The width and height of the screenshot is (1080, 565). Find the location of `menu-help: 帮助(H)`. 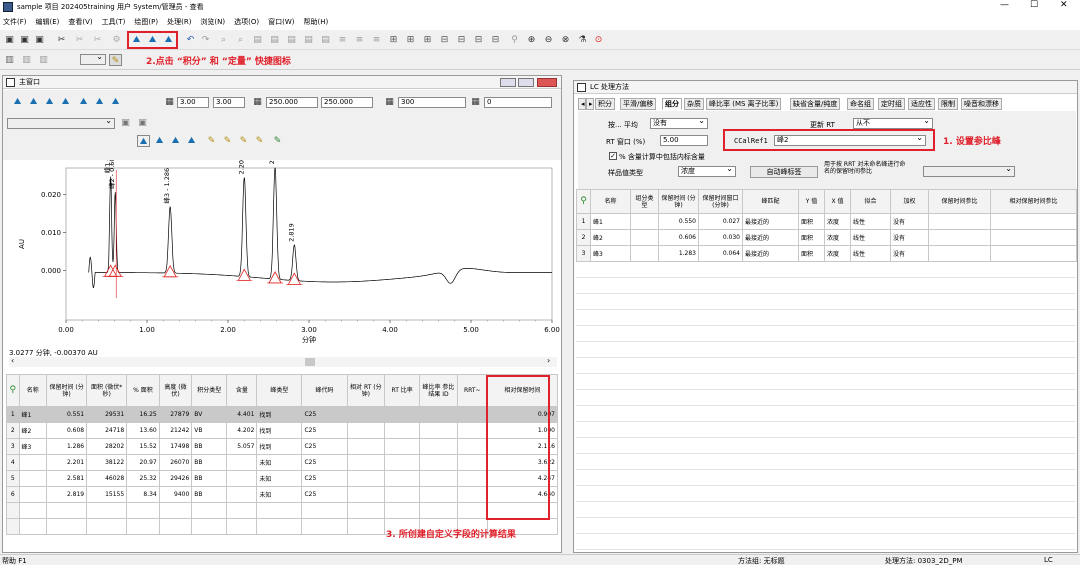

menu-help: 帮助(H) is located at coordinates (316, 22).